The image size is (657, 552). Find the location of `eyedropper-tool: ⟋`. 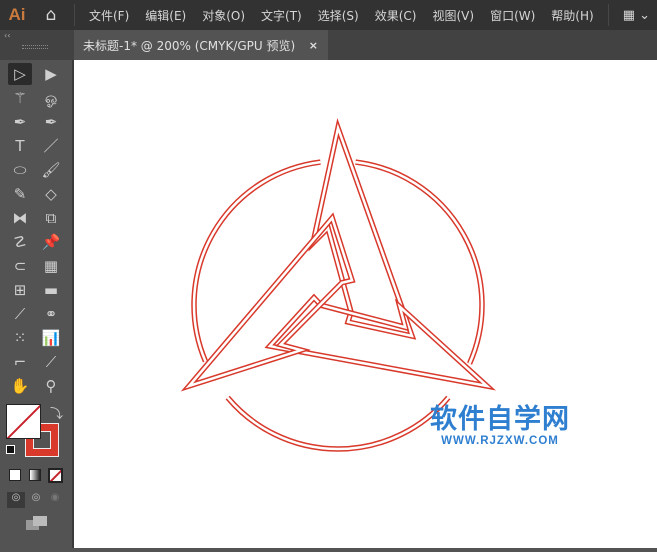

eyedropper-tool: ⟋ is located at coordinates (20, 314).